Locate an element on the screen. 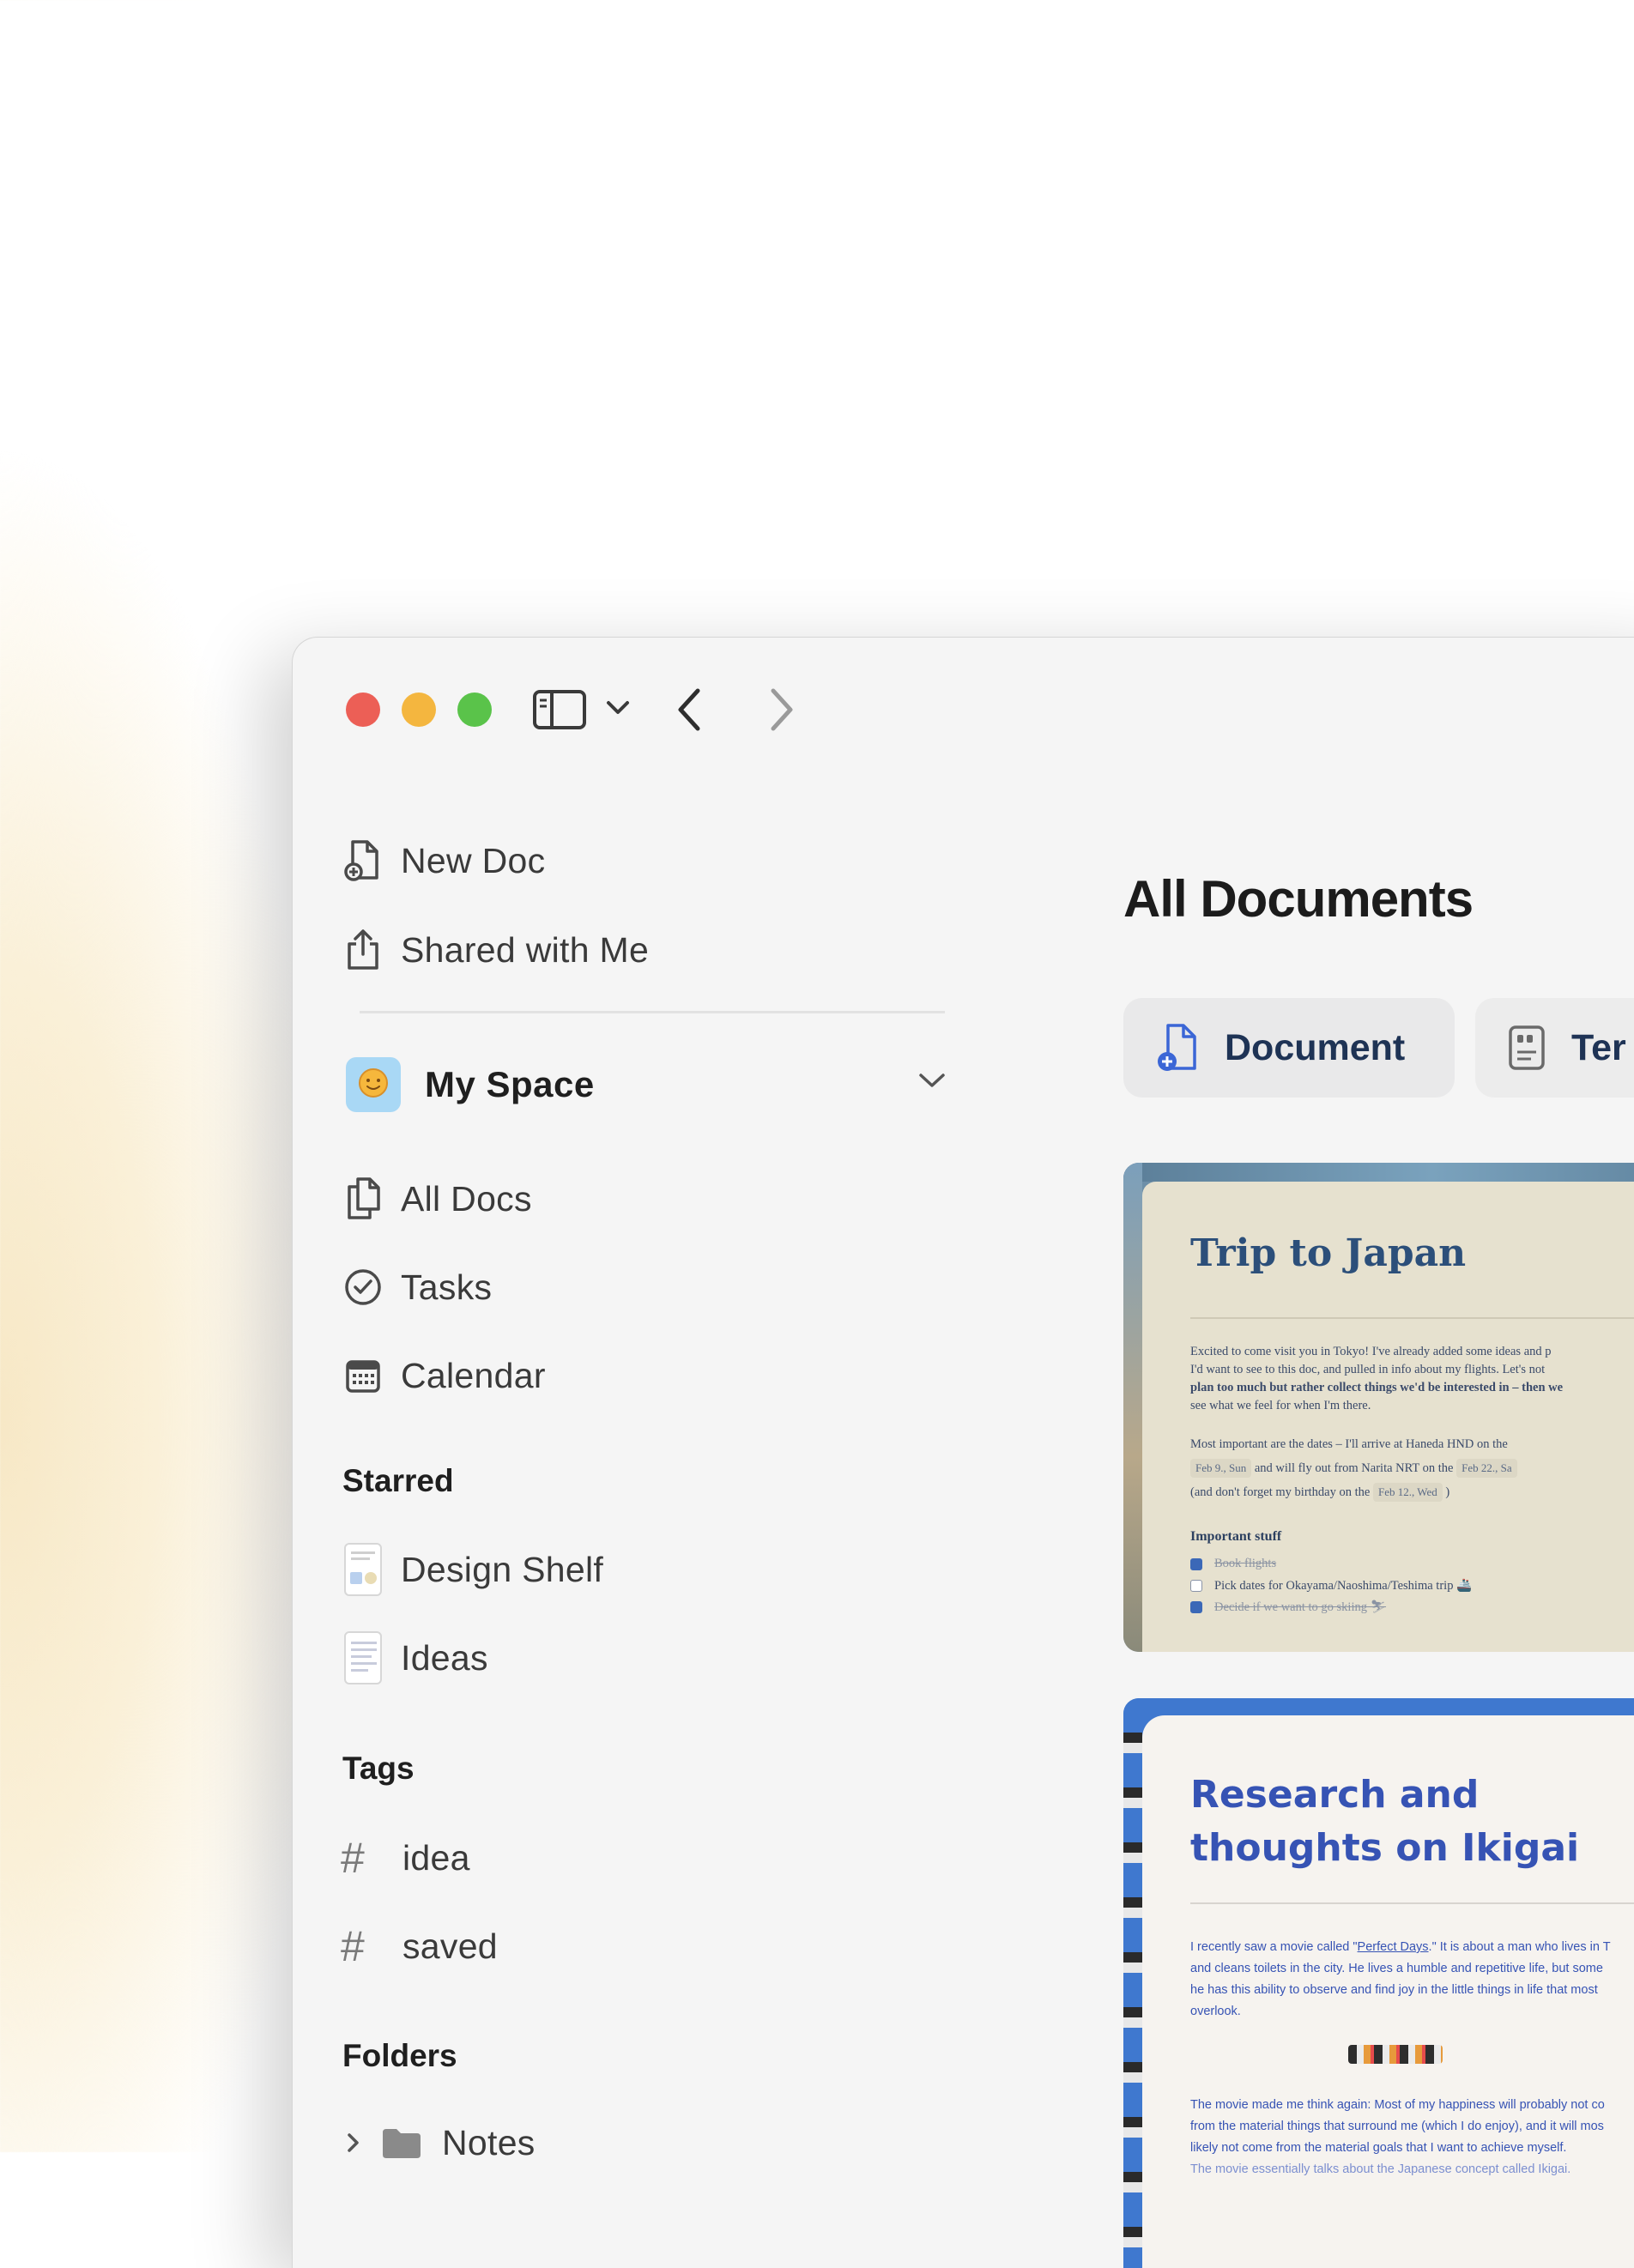 The width and height of the screenshot is (1634, 2268). sidebar-divider is located at coordinates (652, 1012).